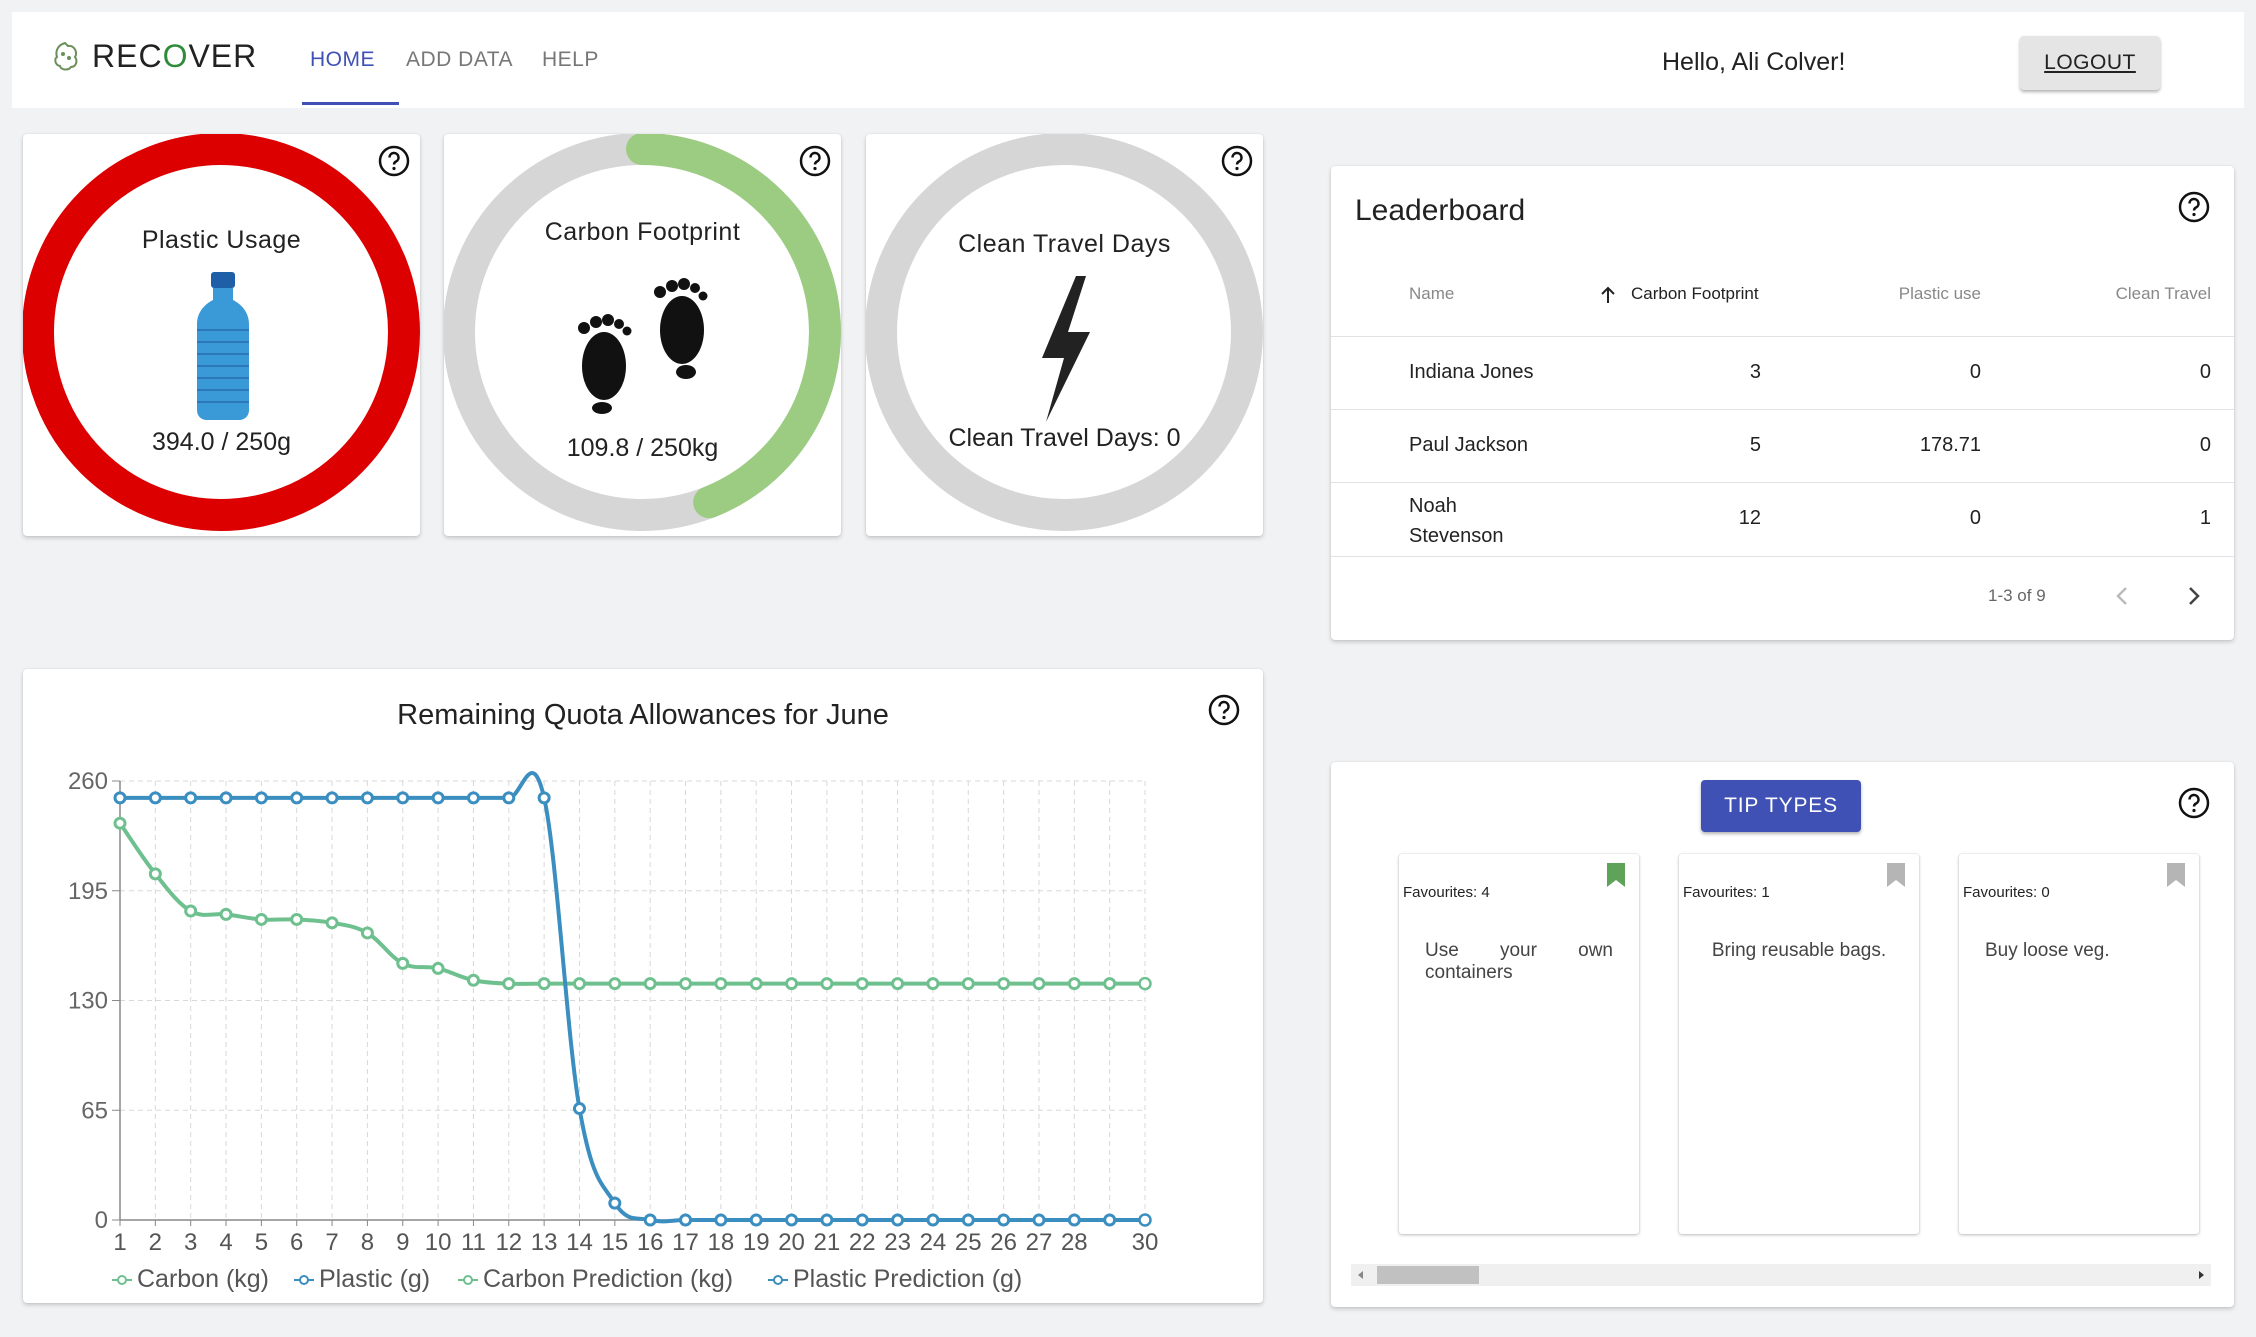 This screenshot has height=1337, width=2256. Describe the element at coordinates (1781, 806) in the screenshot. I see `tip-types-button: TIP TYPES` at that location.